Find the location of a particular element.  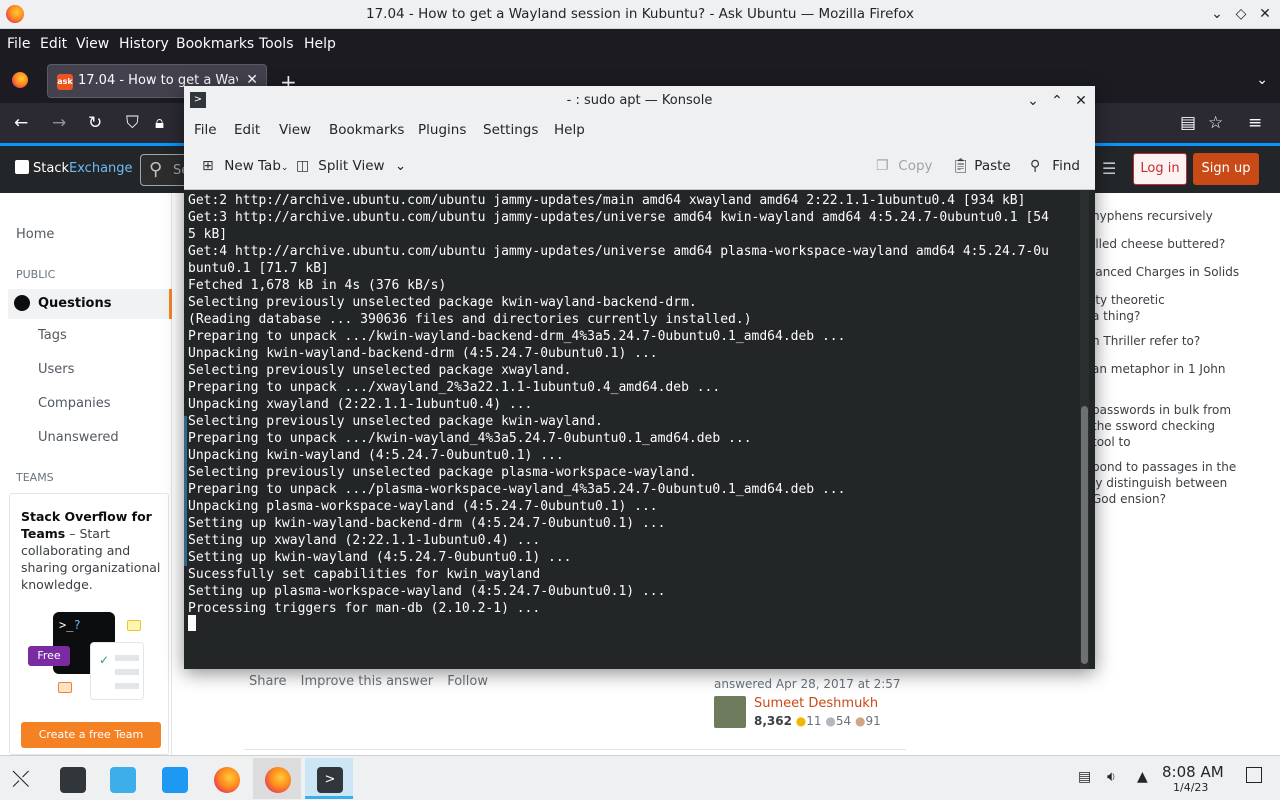

task-dolphin is located at coordinates (174, 778).